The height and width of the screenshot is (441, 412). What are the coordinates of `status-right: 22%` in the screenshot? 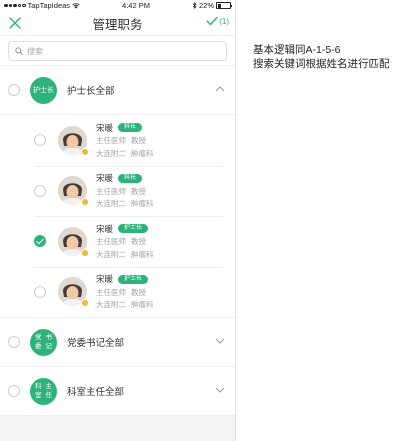 It's located at (212, 5).